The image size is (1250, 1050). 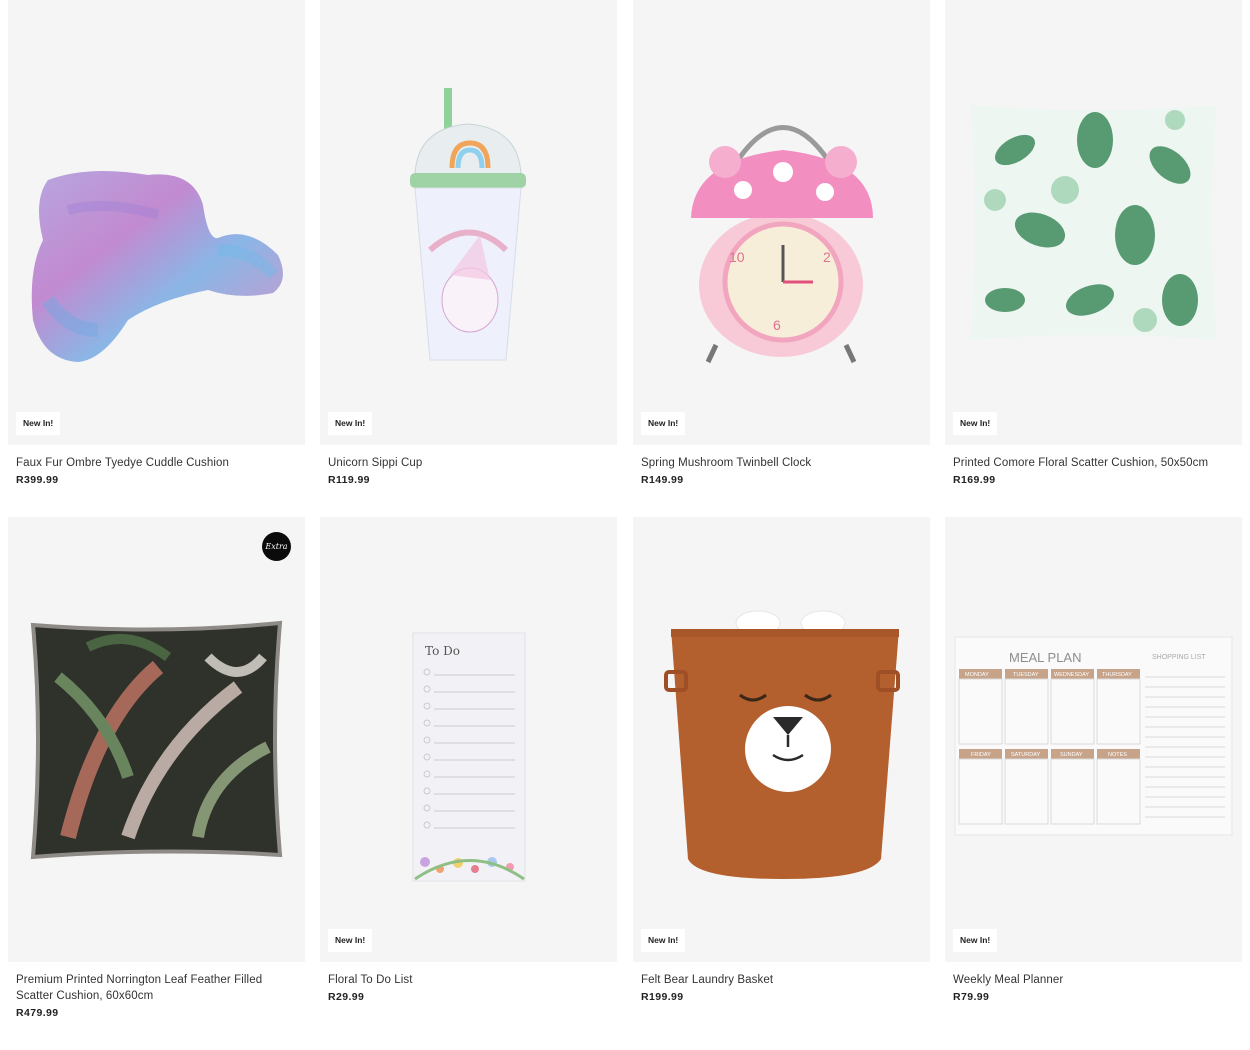 What do you see at coordinates (1117, 755) in the screenshot?
I see `svg-text: NOTES` at bounding box center [1117, 755].